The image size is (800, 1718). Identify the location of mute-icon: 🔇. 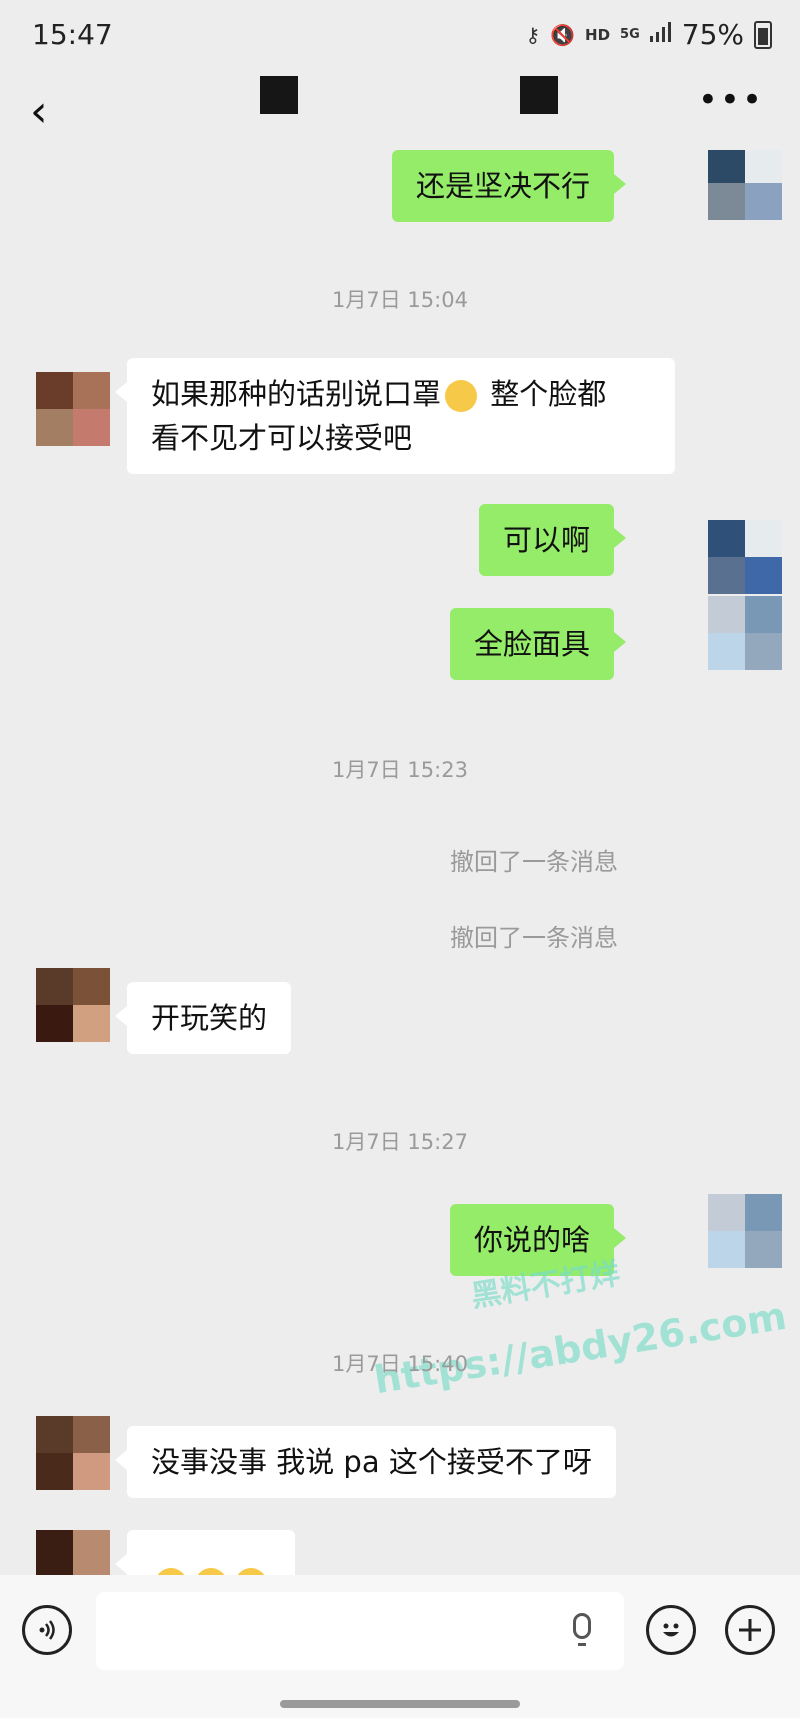
(563, 34).